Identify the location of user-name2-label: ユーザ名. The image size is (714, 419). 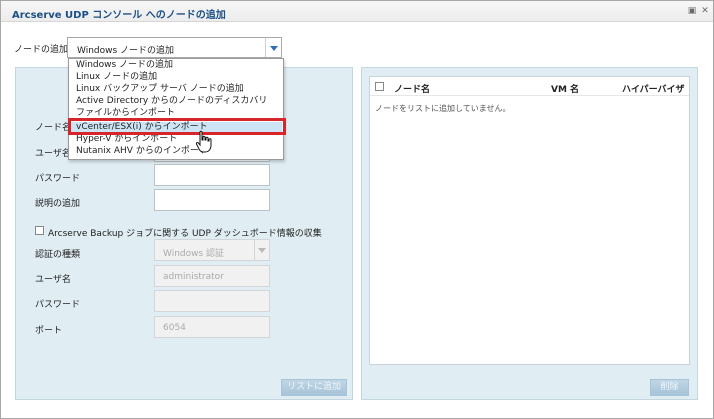
(53, 280).